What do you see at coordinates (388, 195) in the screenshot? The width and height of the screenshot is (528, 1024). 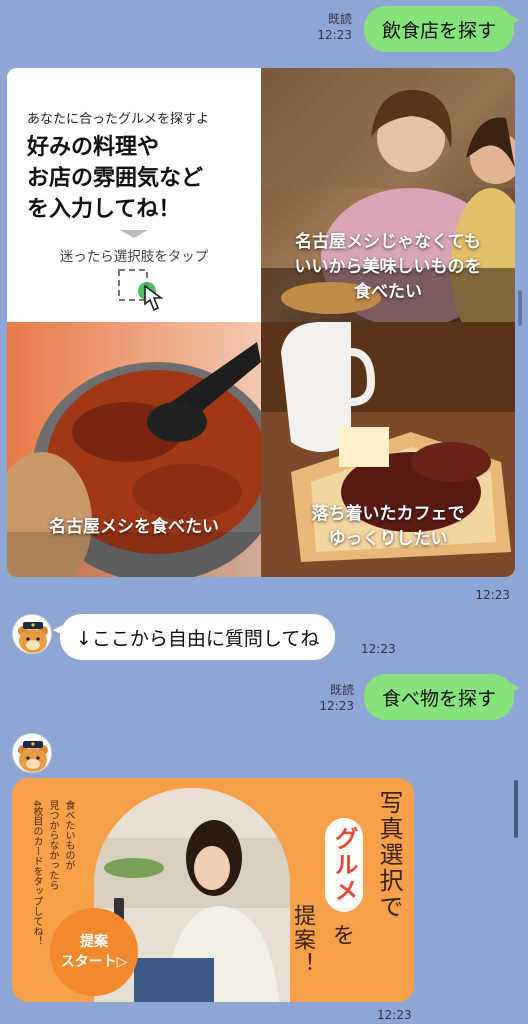 I see `option-card-delicious-food: 名古屋メシじゃなくても いいから美味しいものを 食べたい` at bounding box center [388, 195].